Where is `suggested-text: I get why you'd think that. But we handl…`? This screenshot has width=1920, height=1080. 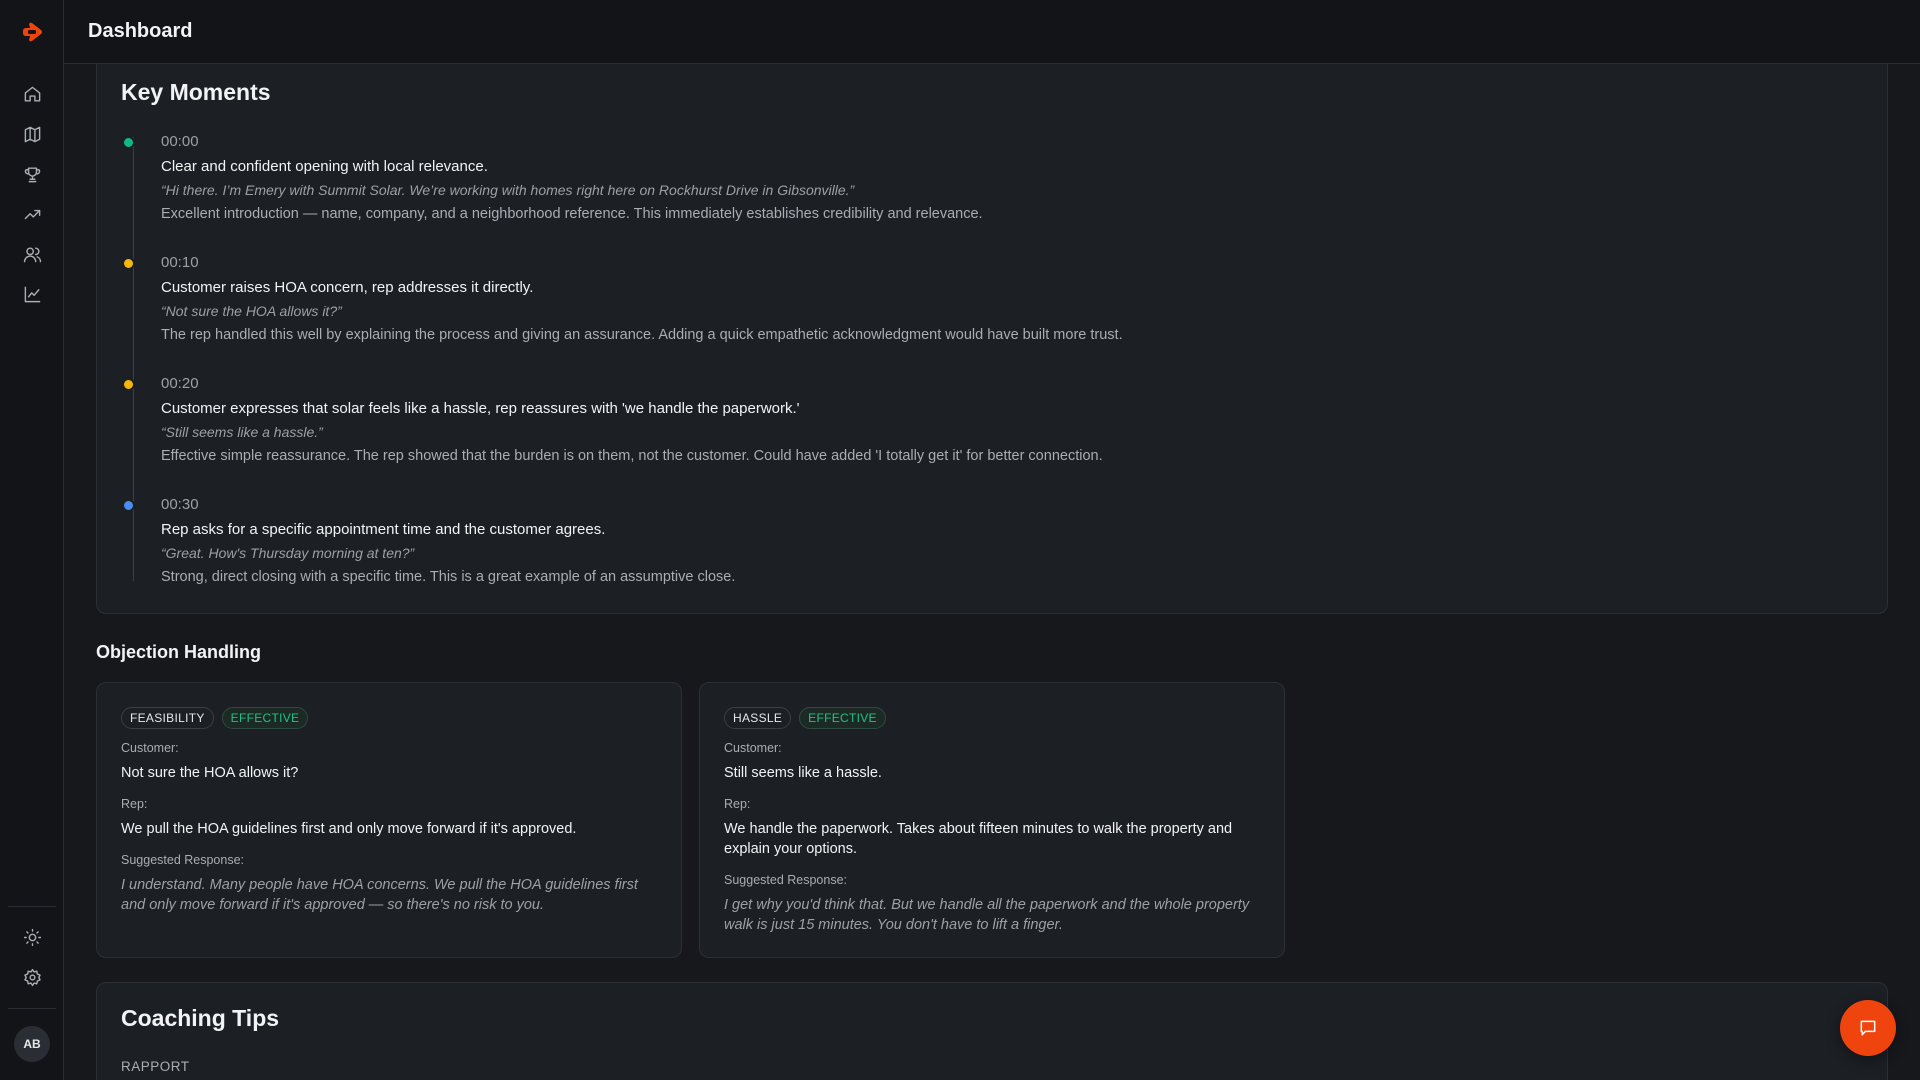
suggested-text: I get why you'd think that. But we handl… is located at coordinates (987, 915).